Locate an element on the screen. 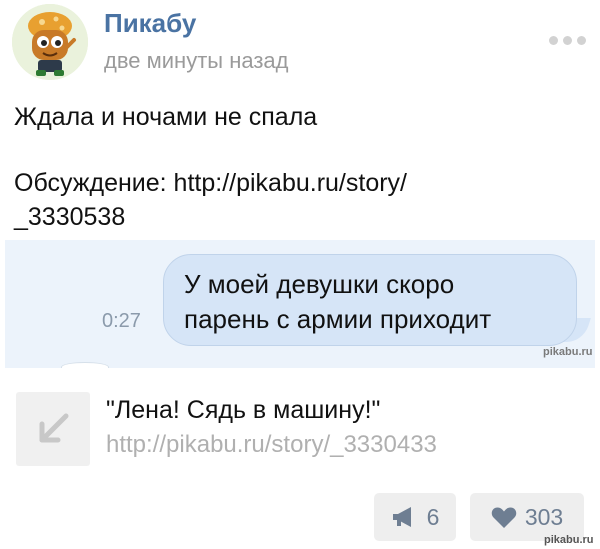  message-line: парень с армии приходит is located at coordinates (338, 319).